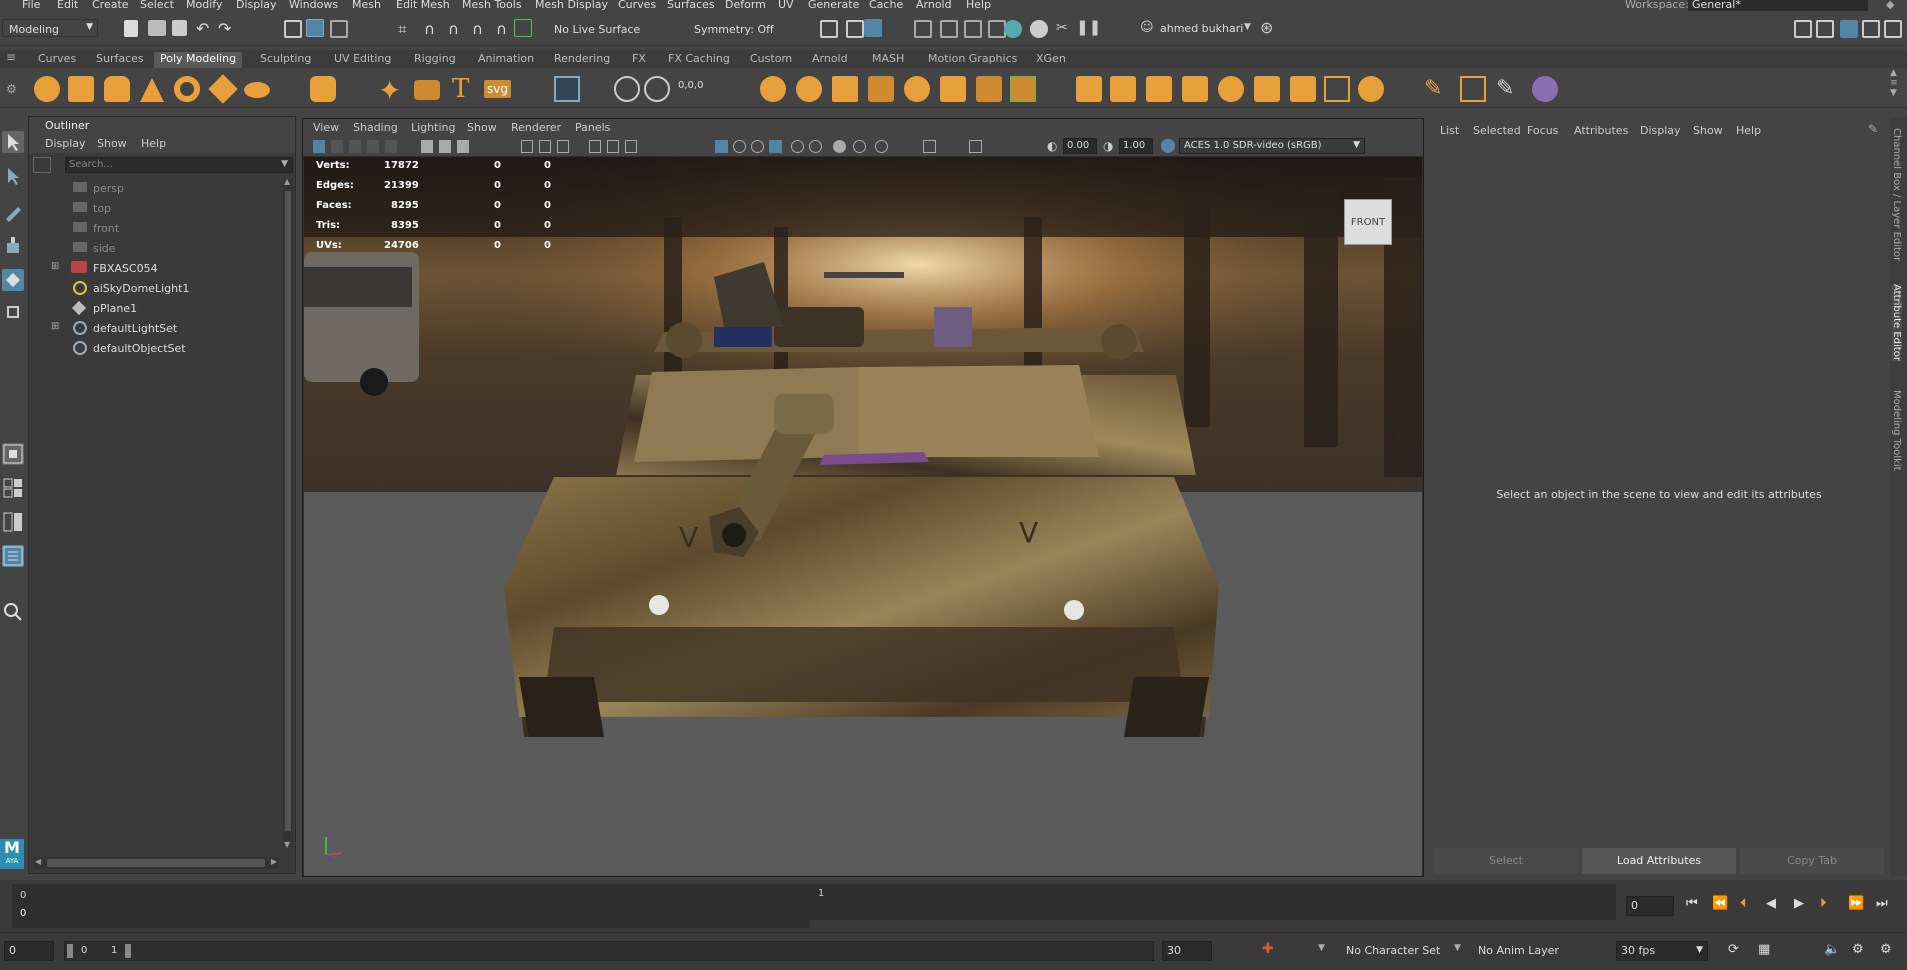 This screenshot has width=1907, height=970. I want to click on menu-mesh: Mesh, so click(366, 5).